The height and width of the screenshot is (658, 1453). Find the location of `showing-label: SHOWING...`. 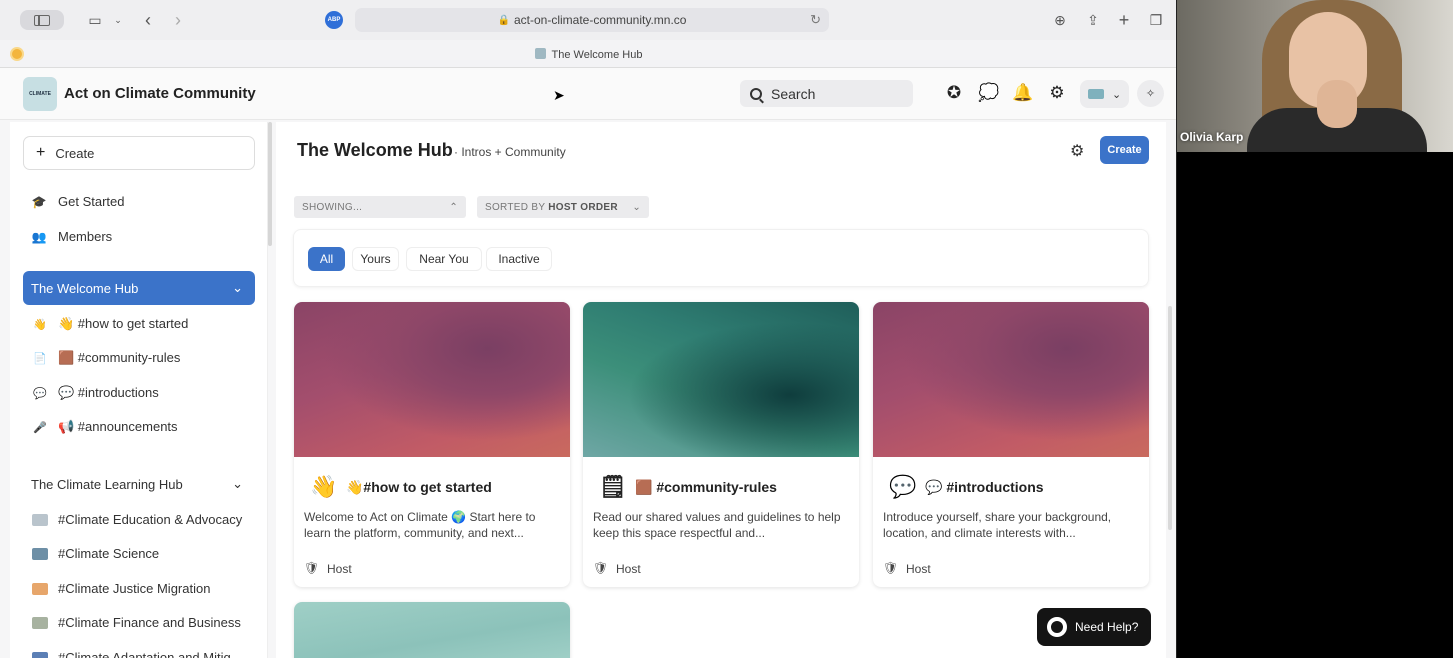

showing-label: SHOWING... is located at coordinates (332, 207).